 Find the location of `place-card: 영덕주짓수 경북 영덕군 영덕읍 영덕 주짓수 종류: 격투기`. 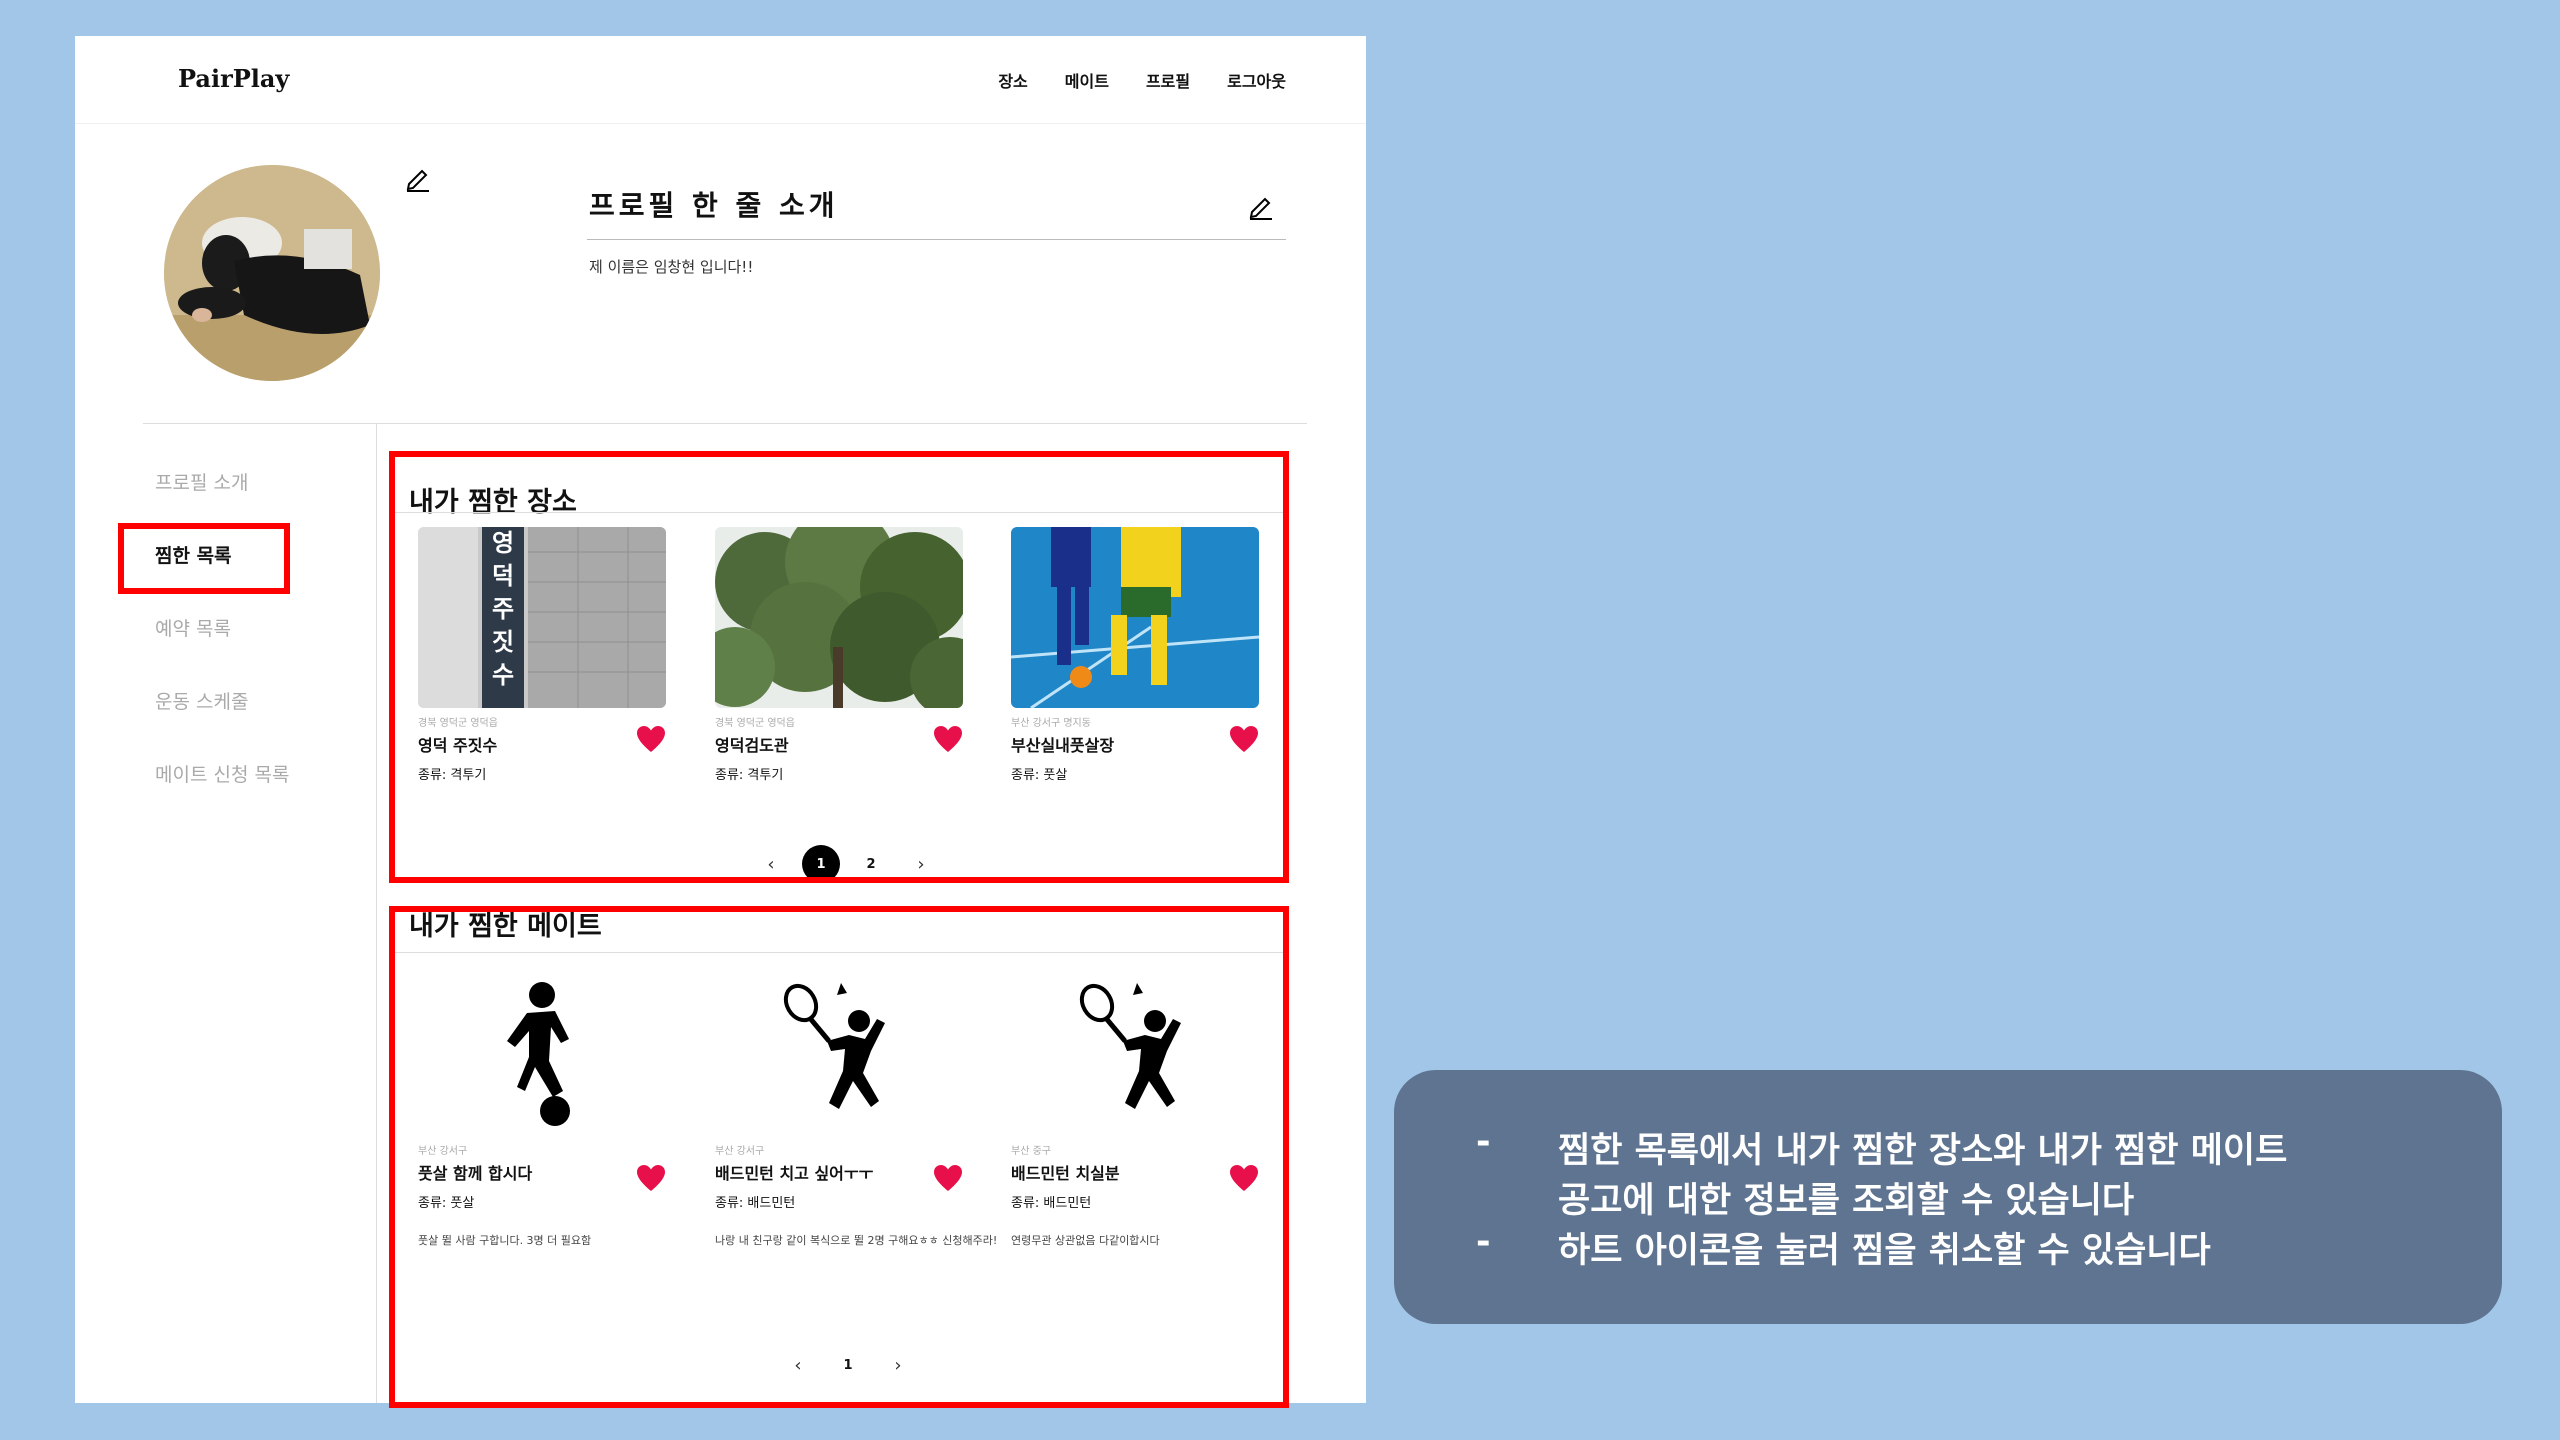

place-card: 영덕주짓수 경북 영덕군 영덕읍 영덕 주짓수 종류: 격투기 is located at coordinates (542, 655).